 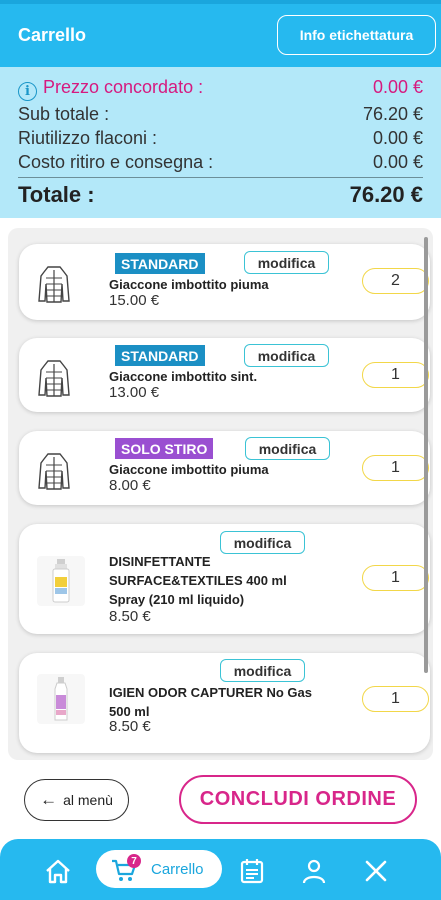 I want to click on riutilizzo-value: 0.00 €, so click(x=397, y=138).